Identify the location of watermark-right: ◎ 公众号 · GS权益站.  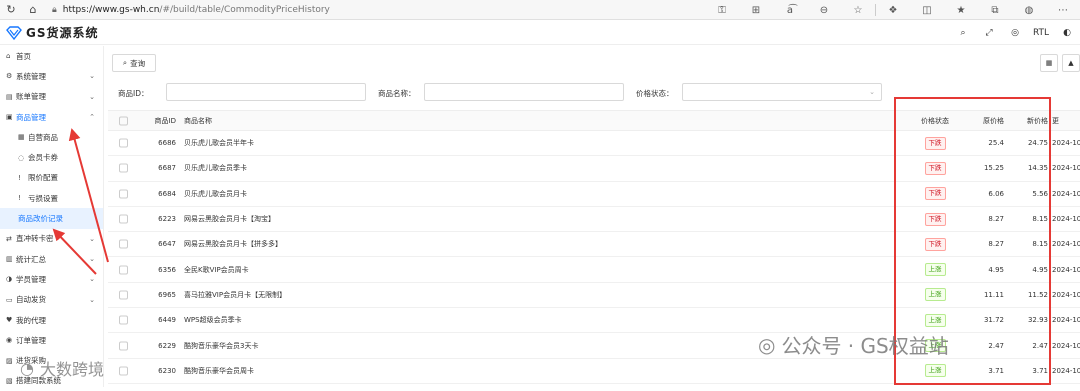
(853, 344).